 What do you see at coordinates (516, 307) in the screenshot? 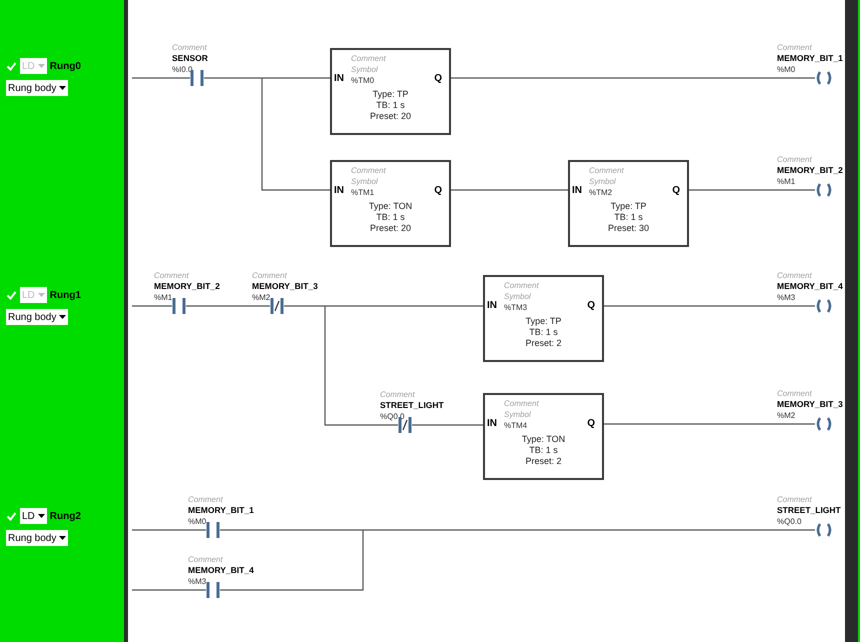
I see `address-label: %TM3` at bounding box center [516, 307].